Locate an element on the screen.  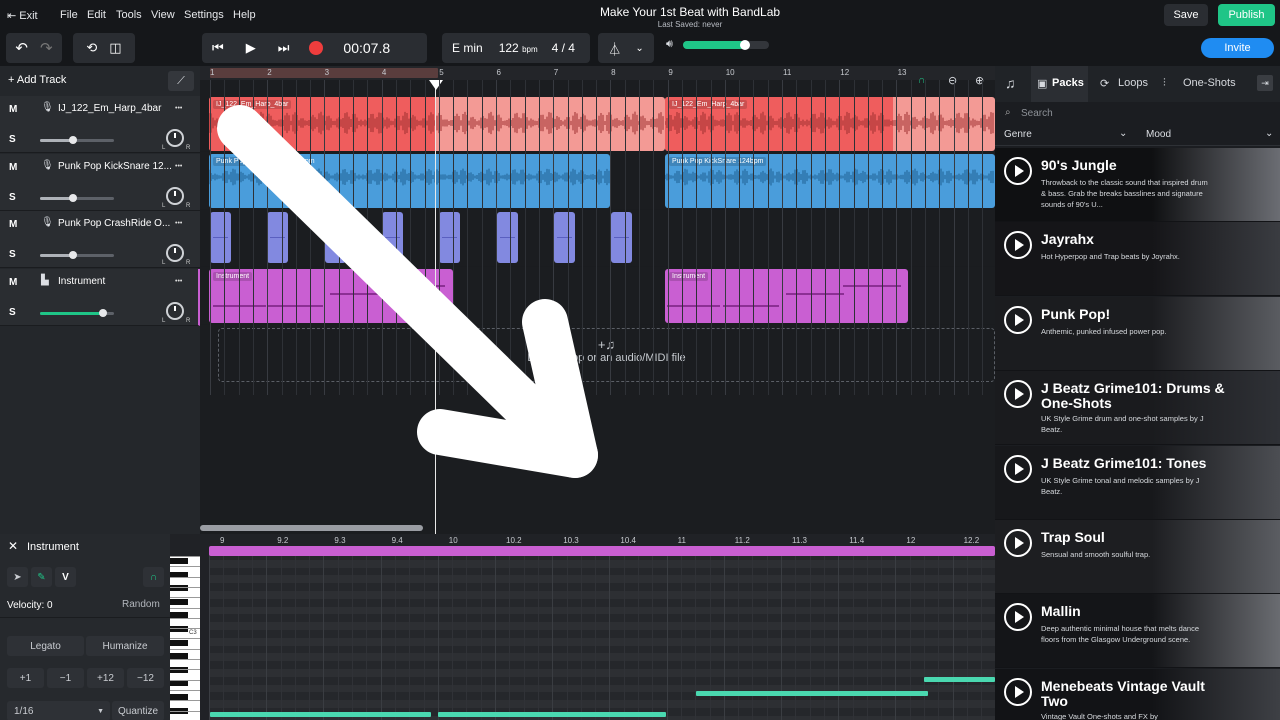
quantize-button: Quantize is located at coordinates (138, 710).